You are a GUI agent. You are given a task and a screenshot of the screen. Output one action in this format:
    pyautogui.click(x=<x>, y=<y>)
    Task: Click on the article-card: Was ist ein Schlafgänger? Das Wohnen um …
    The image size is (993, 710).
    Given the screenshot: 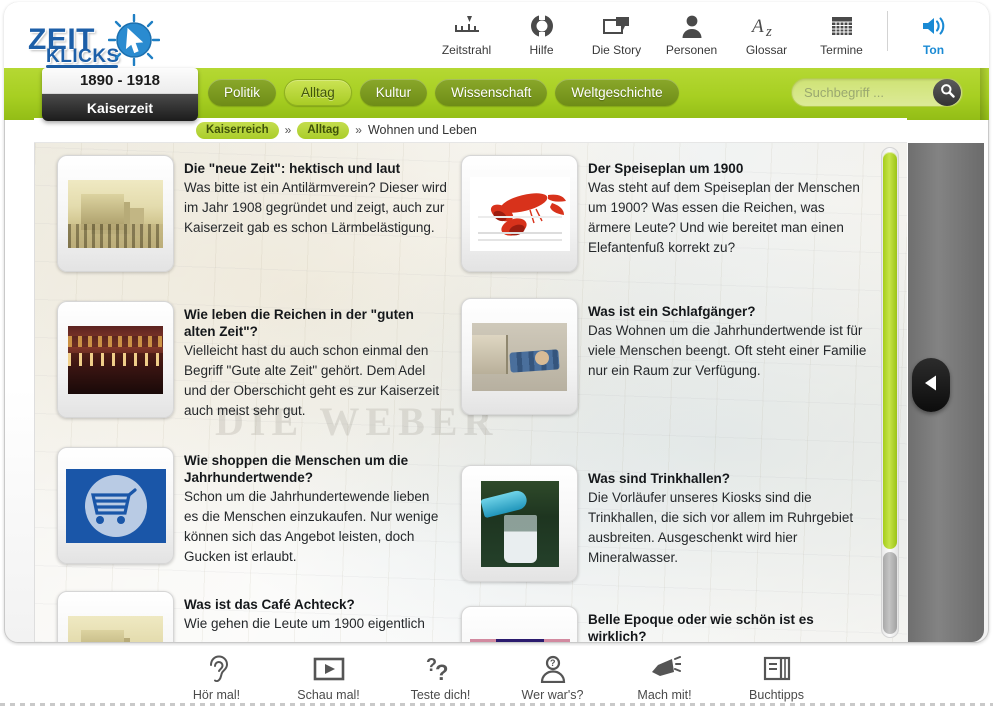 What is the action you would take?
    pyautogui.click(x=665, y=362)
    